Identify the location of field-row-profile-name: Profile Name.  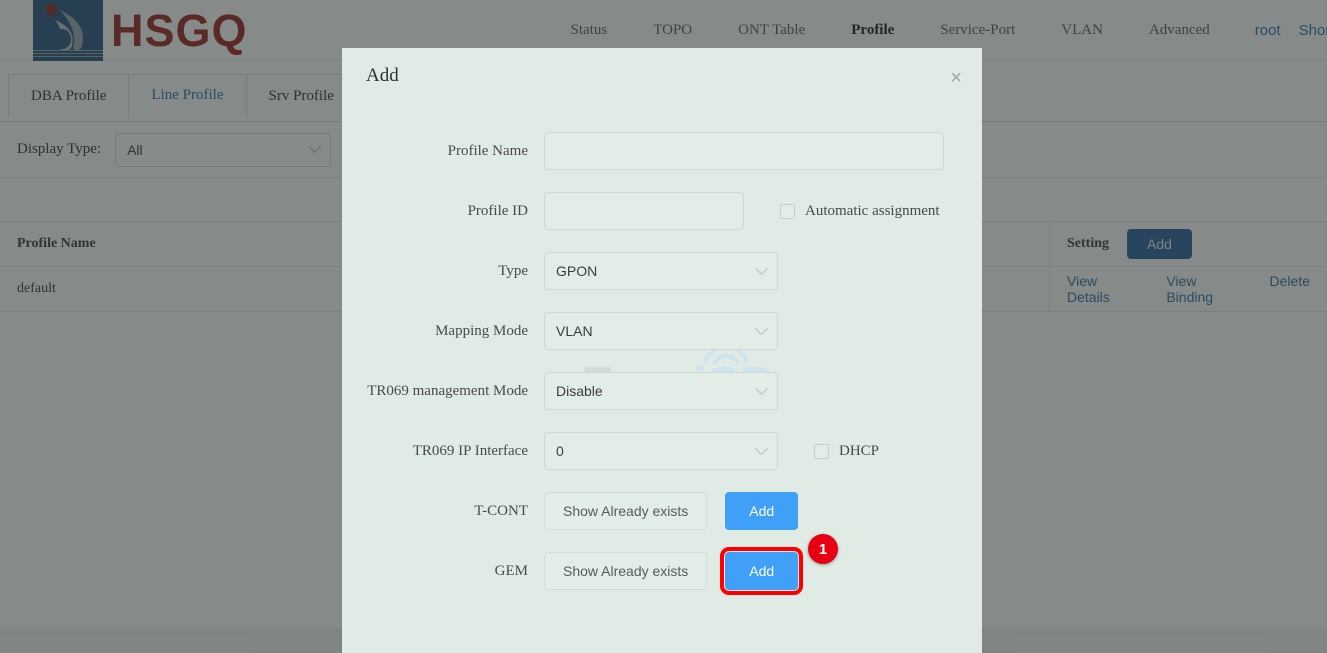
(662, 151).